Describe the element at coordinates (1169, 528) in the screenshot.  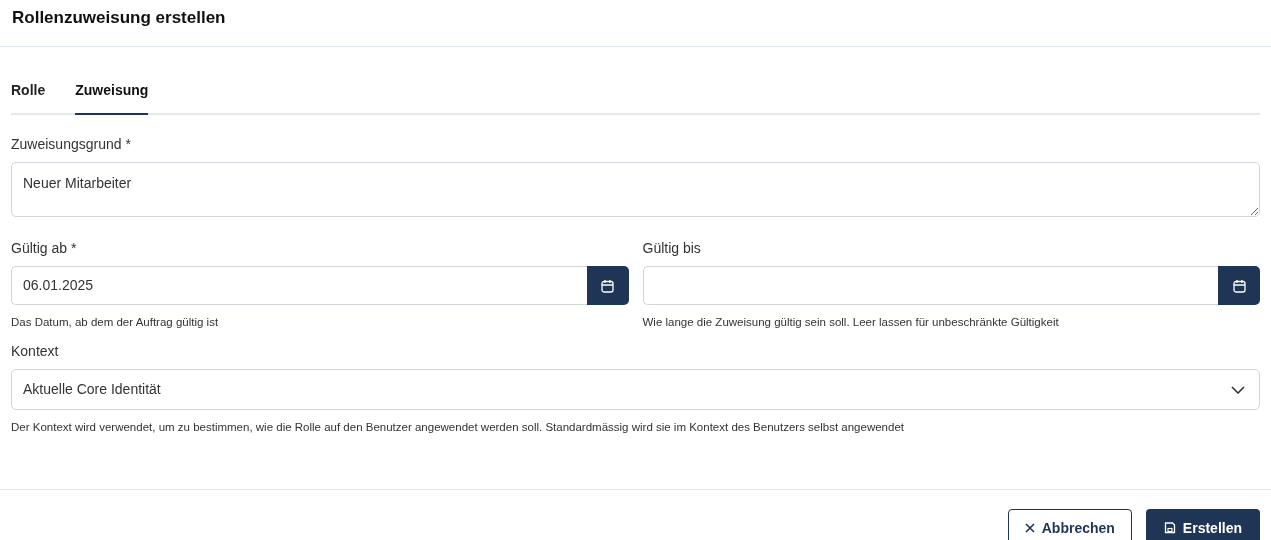
I see `save-icon` at that location.